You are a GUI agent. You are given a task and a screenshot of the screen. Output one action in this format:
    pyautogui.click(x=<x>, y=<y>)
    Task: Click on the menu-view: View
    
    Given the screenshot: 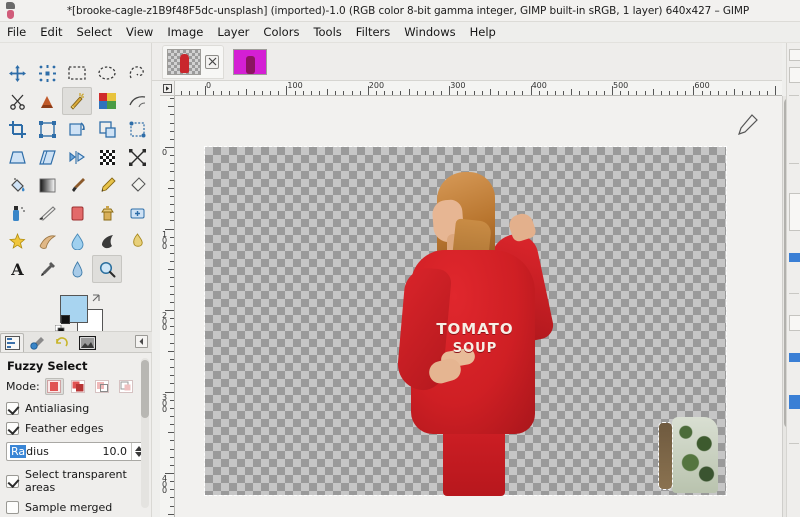 What is the action you would take?
    pyautogui.click(x=139, y=32)
    